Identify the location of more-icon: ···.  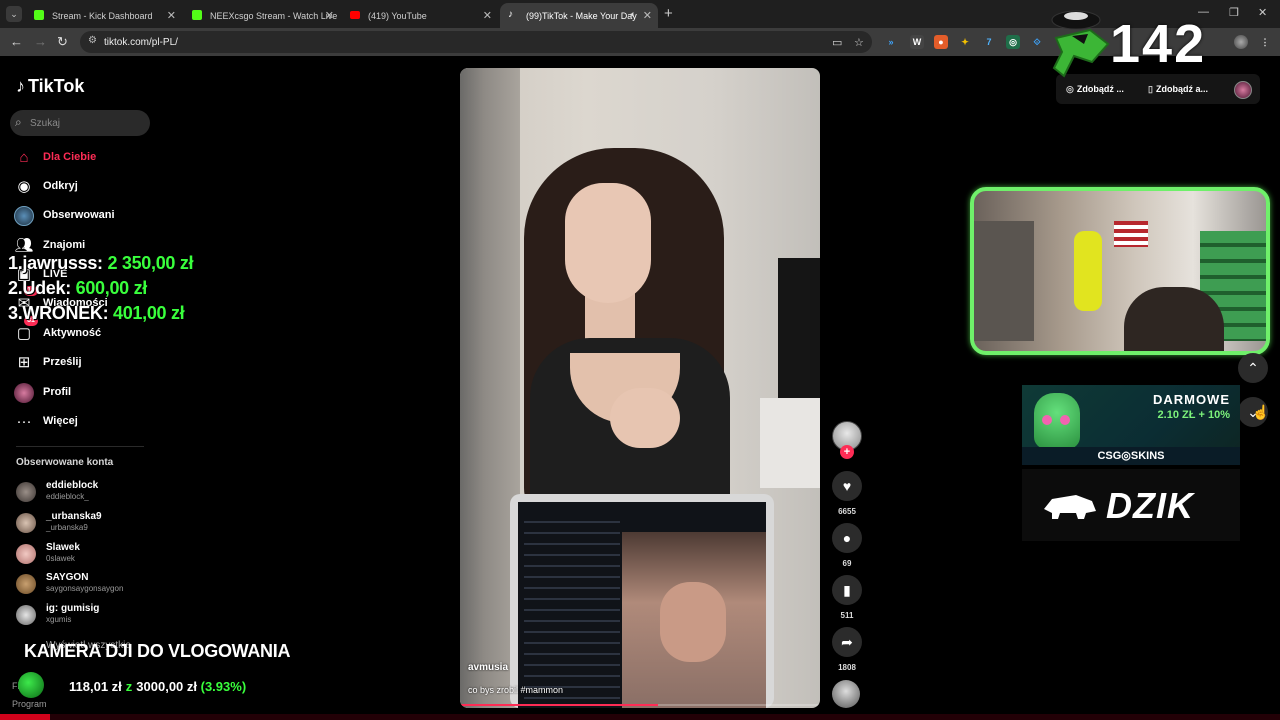
(24, 421).